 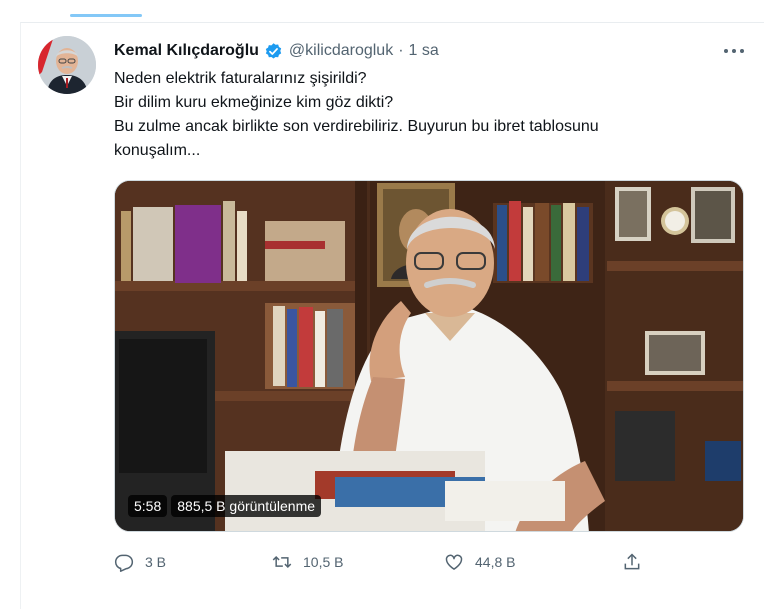 I want to click on author-display-name: Kemal Kılıçdaroğlu, so click(x=186, y=51).